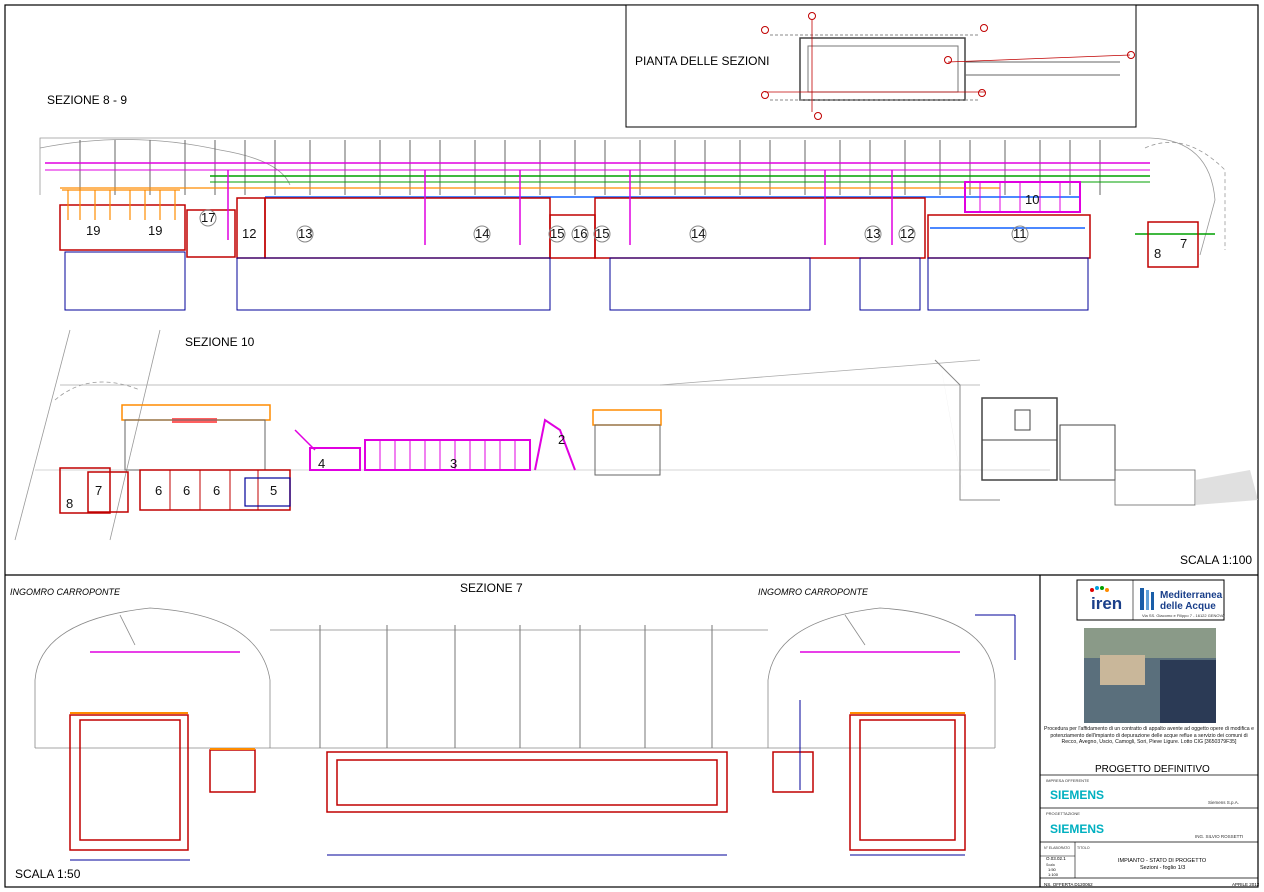 The width and height of the screenshot is (1264, 892). Describe the element at coordinates (1077, 829) in the screenshot. I see `siemens-logo-2: SIEMENS` at that location.